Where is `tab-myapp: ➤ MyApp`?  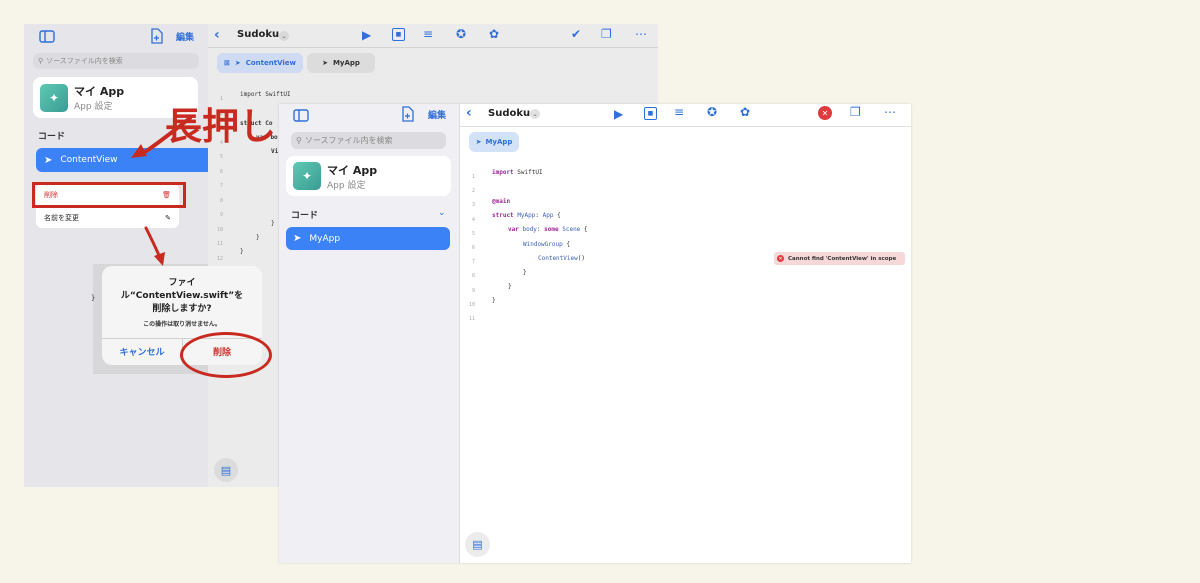 tab-myapp: ➤ MyApp is located at coordinates (494, 142).